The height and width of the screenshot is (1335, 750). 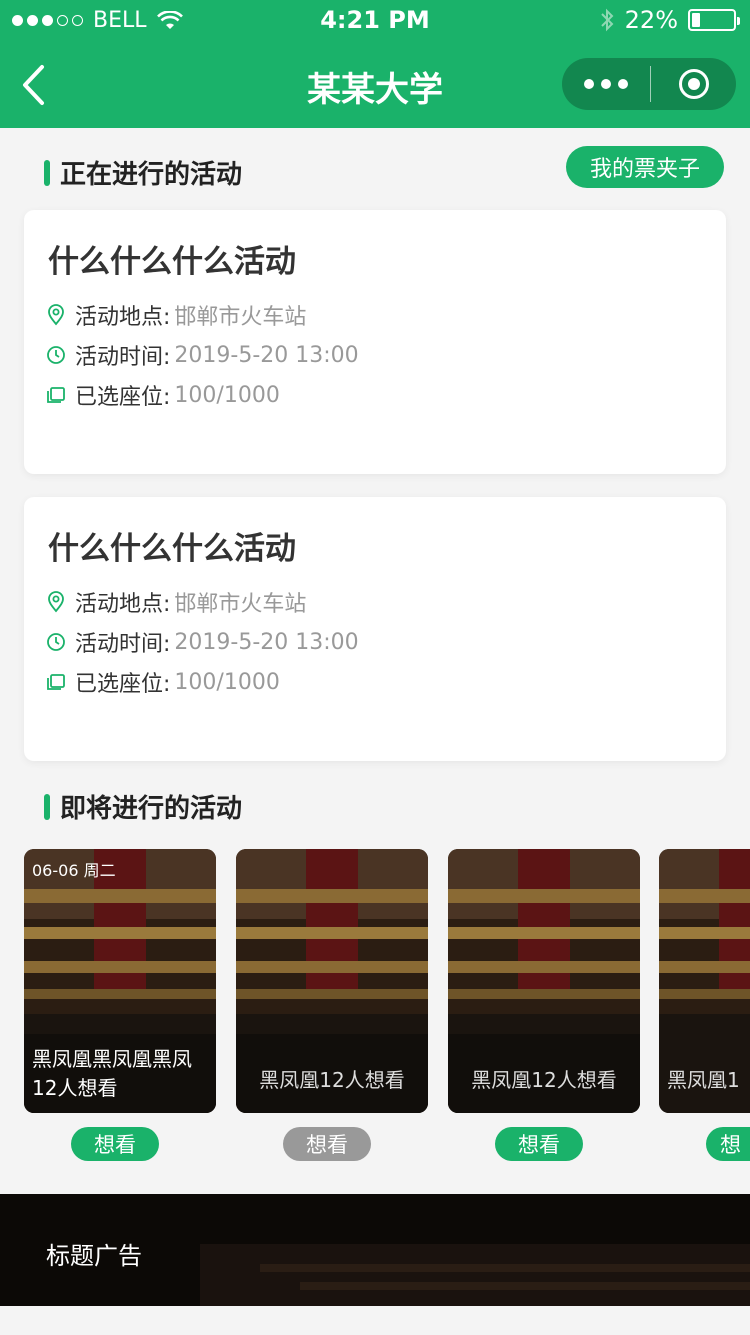 I want to click on upcoming-section-title: 即将进行的活动, so click(x=143, y=806).